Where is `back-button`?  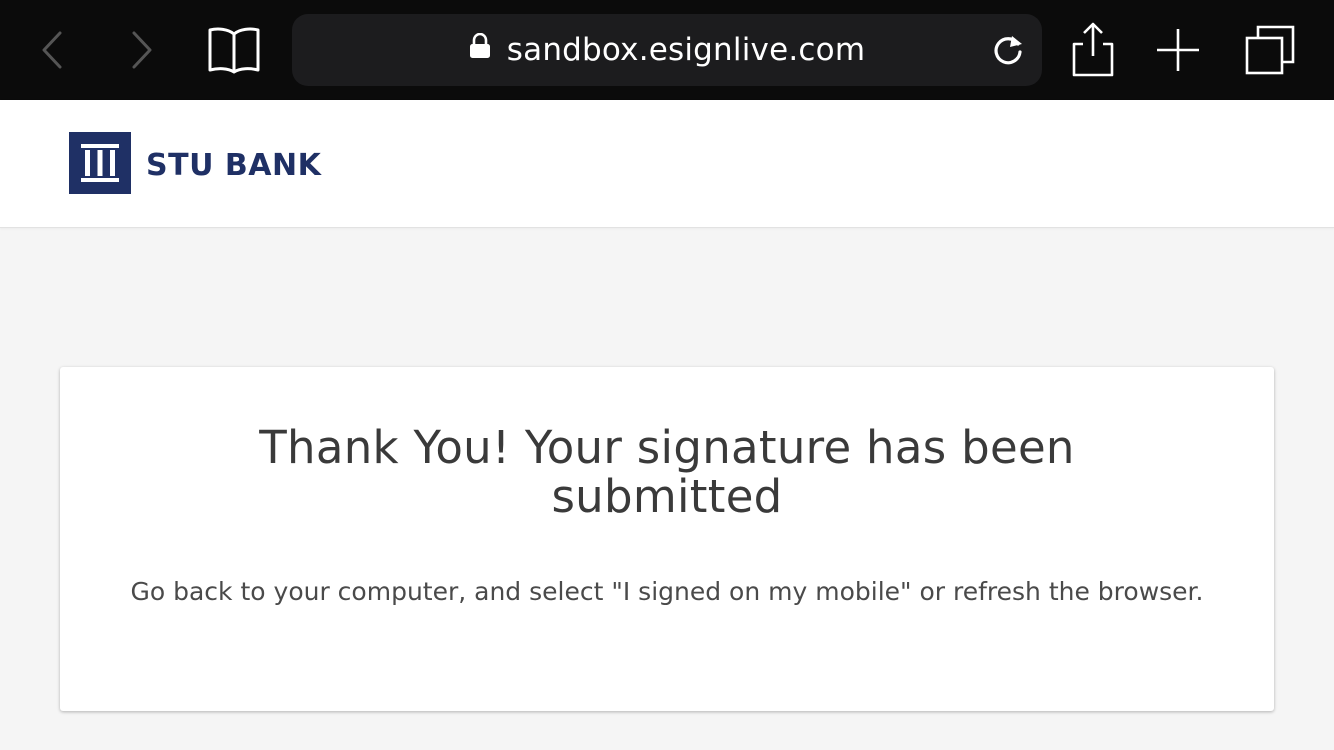 back-button is located at coordinates (52, 50).